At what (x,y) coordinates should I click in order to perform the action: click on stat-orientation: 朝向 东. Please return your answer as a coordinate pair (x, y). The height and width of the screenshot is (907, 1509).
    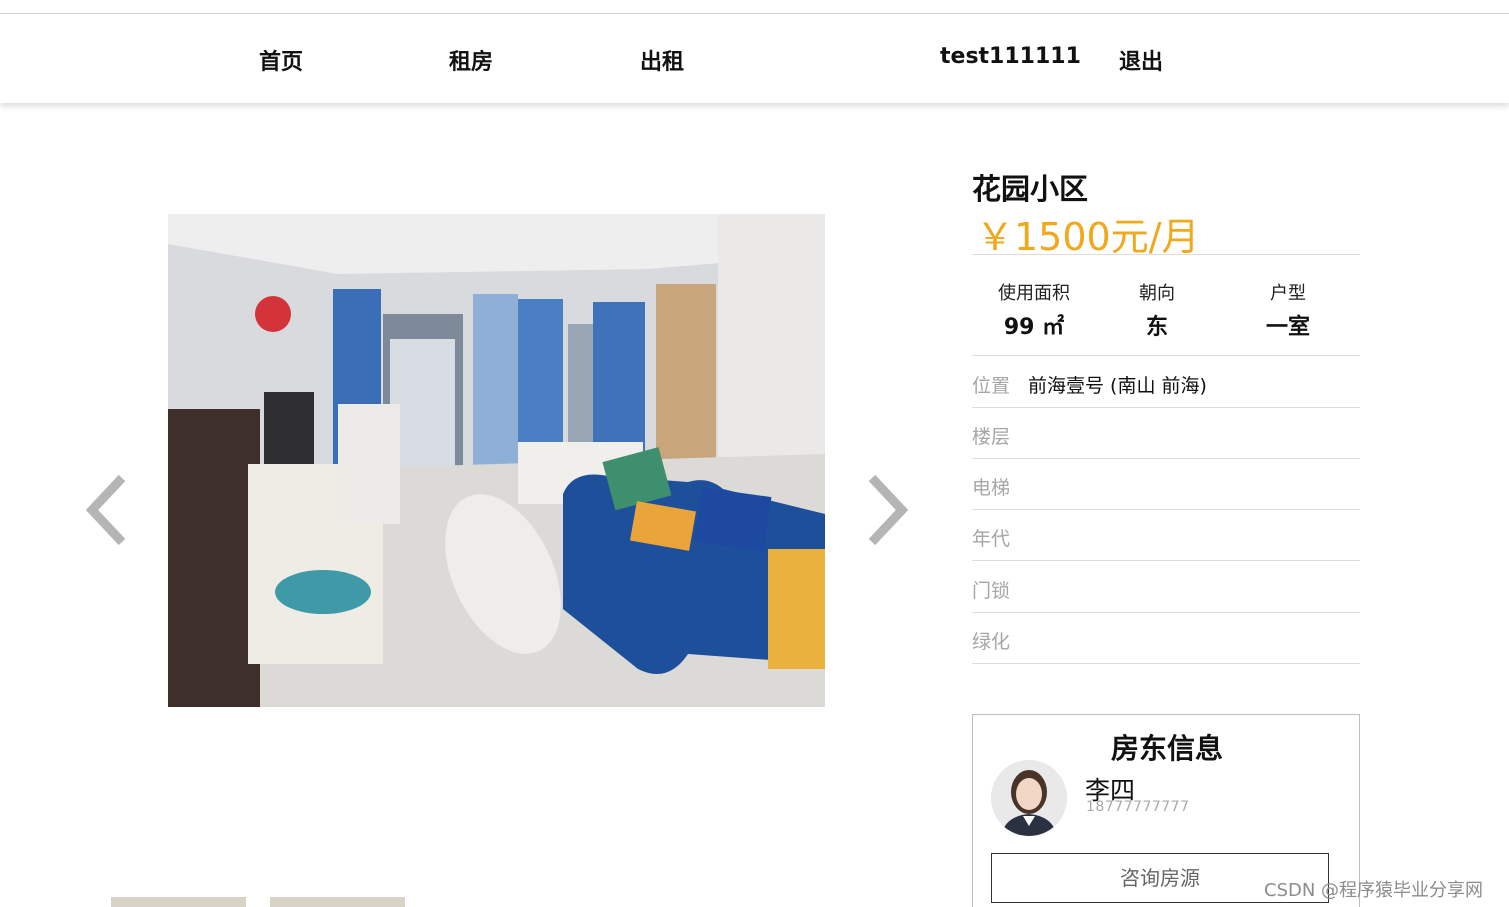
    Looking at the image, I should click on (1157, 310).